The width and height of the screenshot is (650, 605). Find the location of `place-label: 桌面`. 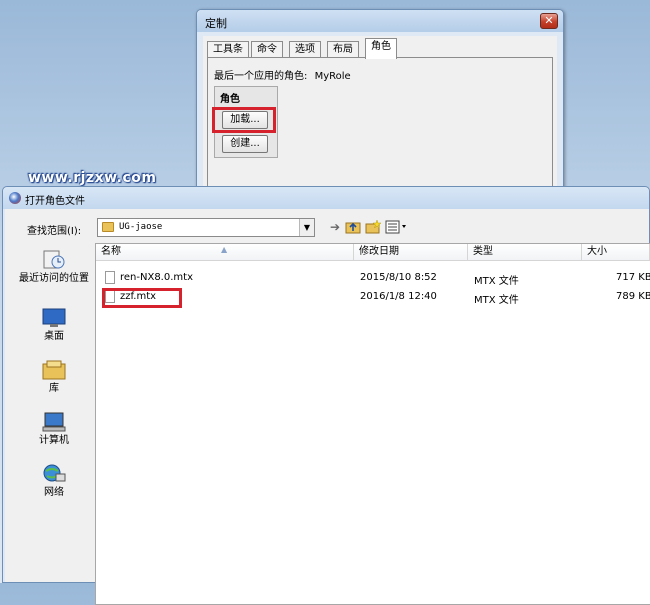

place-label: 桌面 is located at coordinates (54, 336).